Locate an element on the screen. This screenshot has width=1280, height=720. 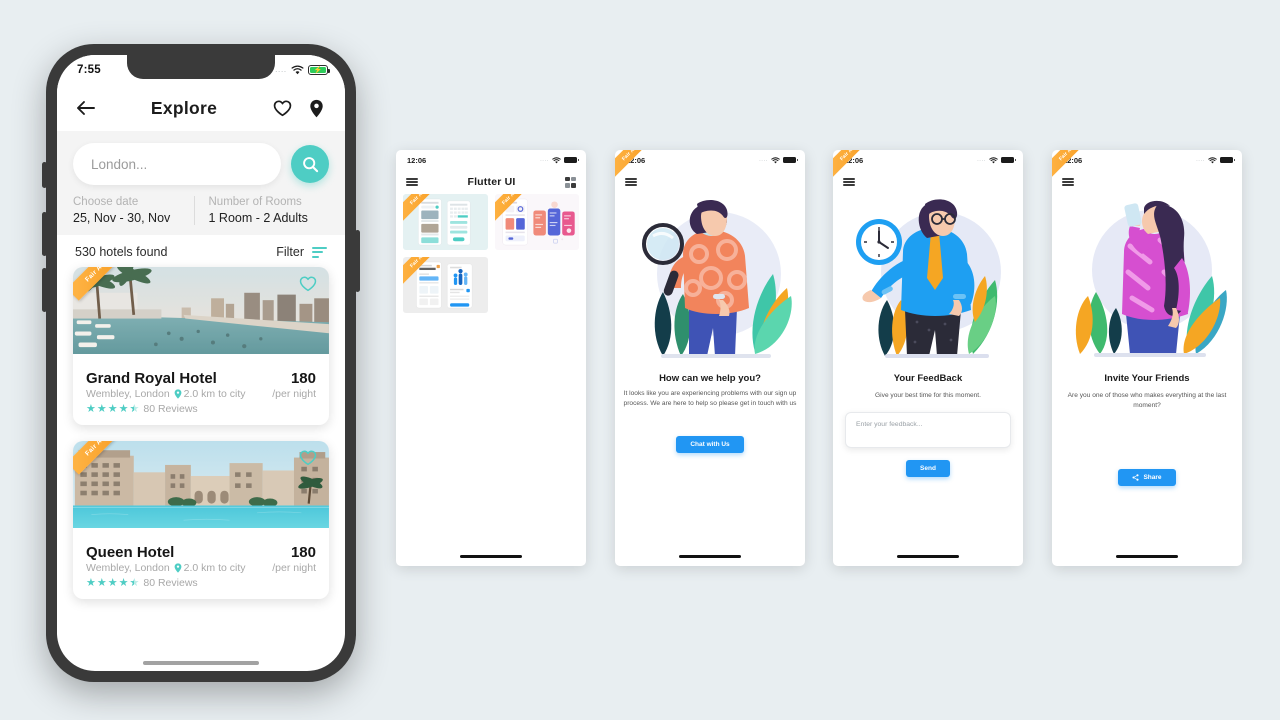
results-count: 530 hotels found is located at coordinates (121, 252).